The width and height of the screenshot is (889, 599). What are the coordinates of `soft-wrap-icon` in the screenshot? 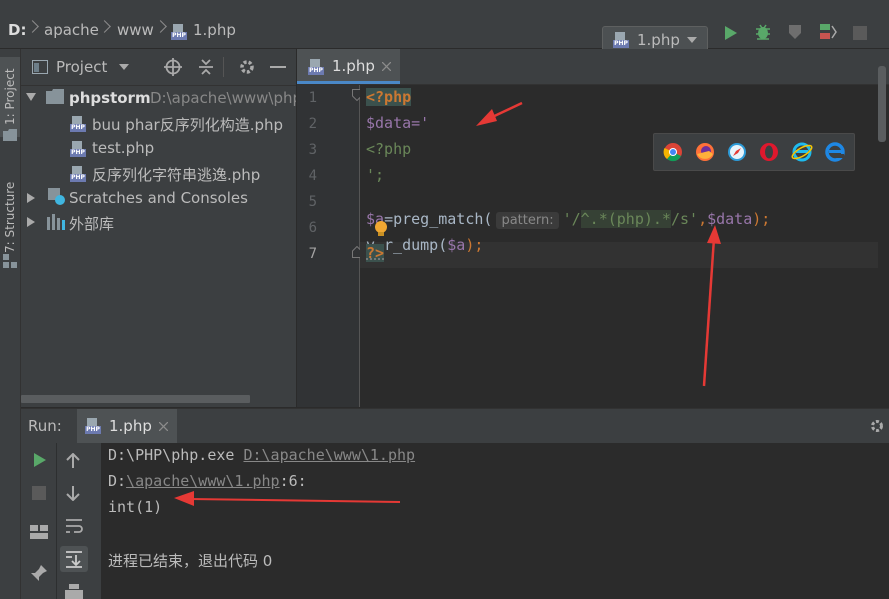 It's located at (74, 526).